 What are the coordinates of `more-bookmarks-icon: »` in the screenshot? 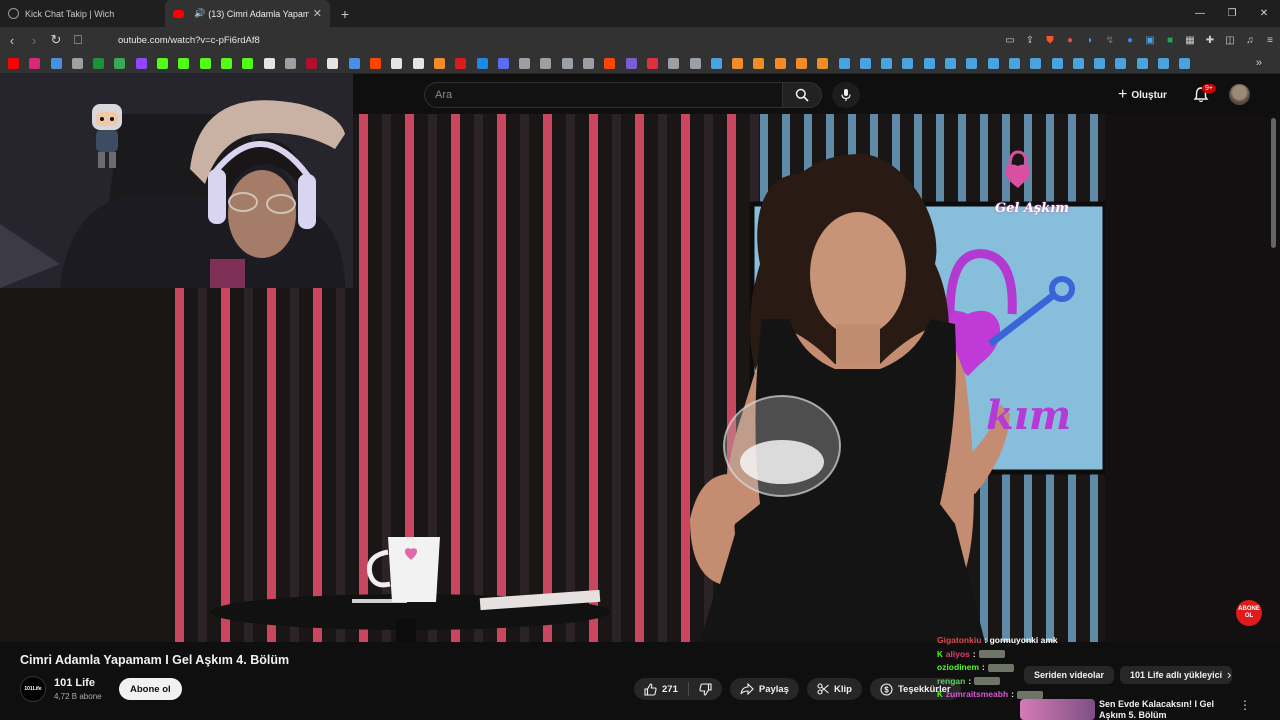 It's located at (1259, 63).